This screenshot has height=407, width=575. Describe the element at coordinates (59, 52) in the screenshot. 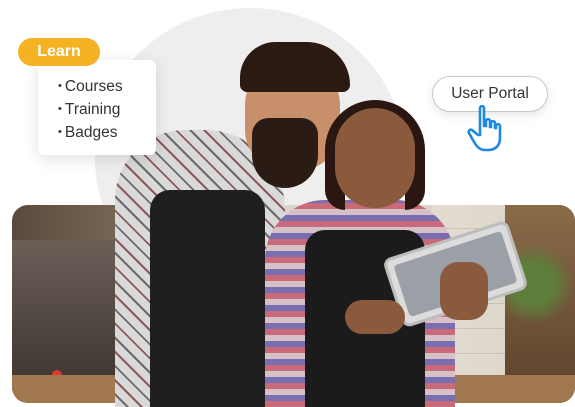

I see `learn-badge: Learn` at that location.